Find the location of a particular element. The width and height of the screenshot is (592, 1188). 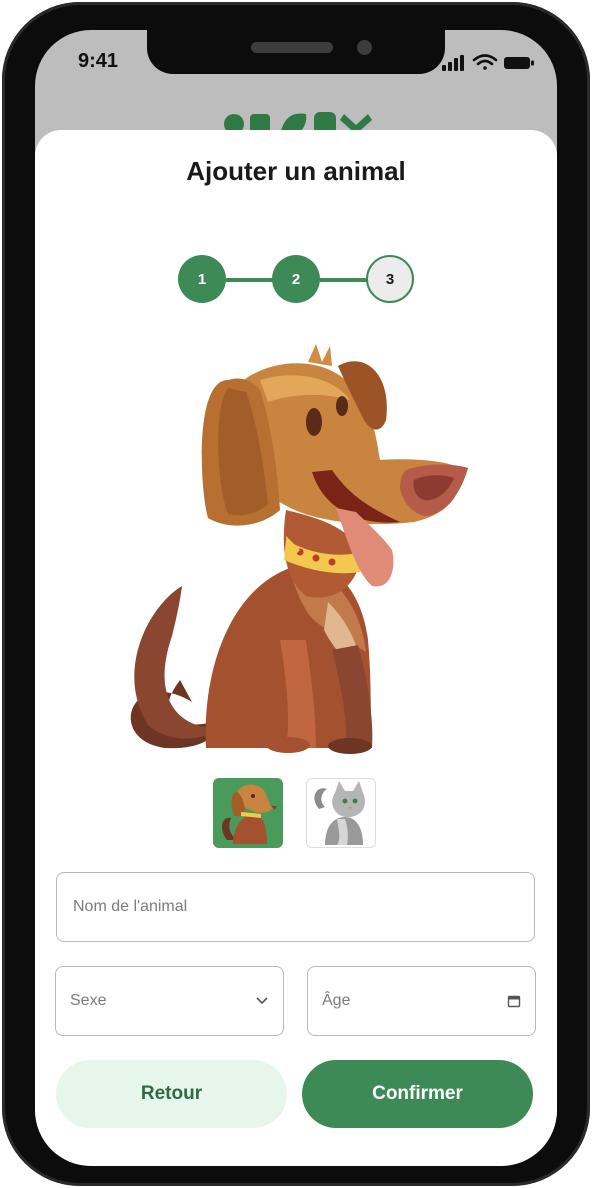

front-camera is located at coordinates (364, 47).